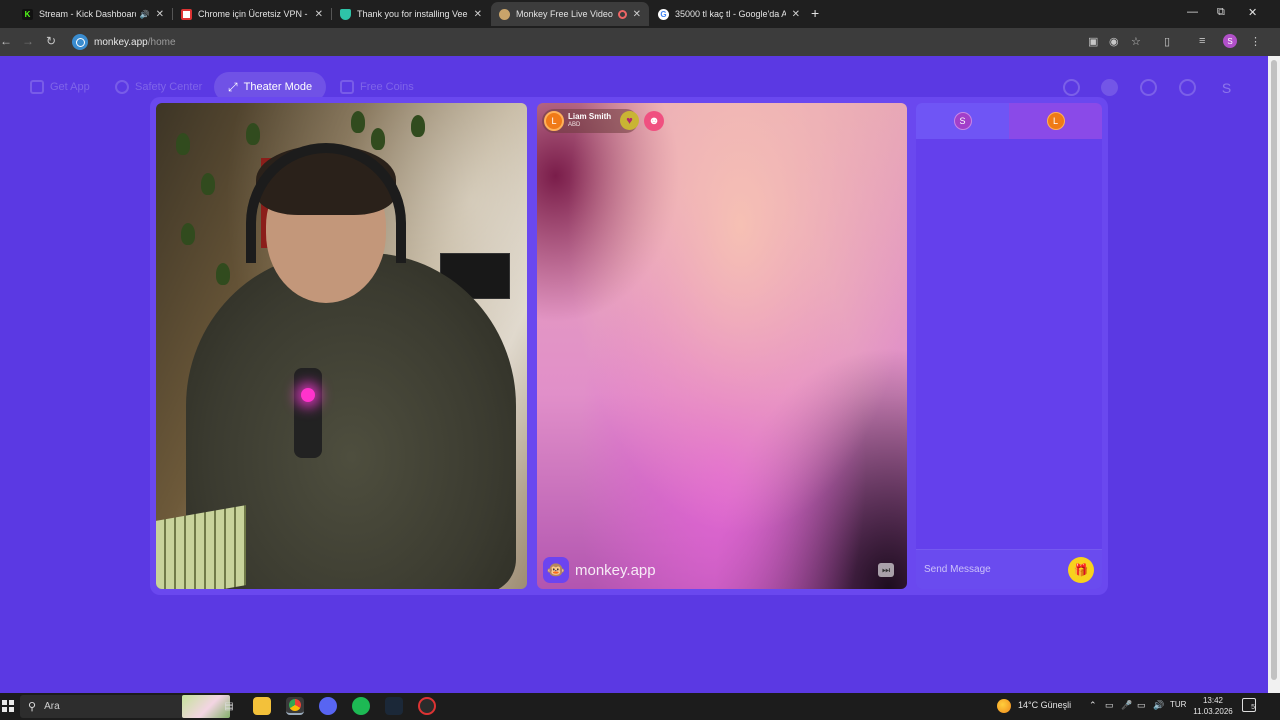 The image size is (1280, 720). Describe the element at coordinates (80, 42) in the screenshot. I see `site-info-icon` at that location.